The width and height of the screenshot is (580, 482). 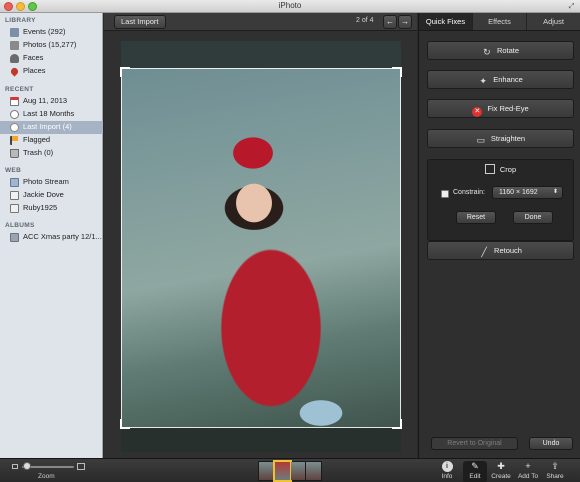 What do you see at coordinates (27, 466) in the screenshot?
I see `zoom-slider-knob` at bounding box center [27, 466].